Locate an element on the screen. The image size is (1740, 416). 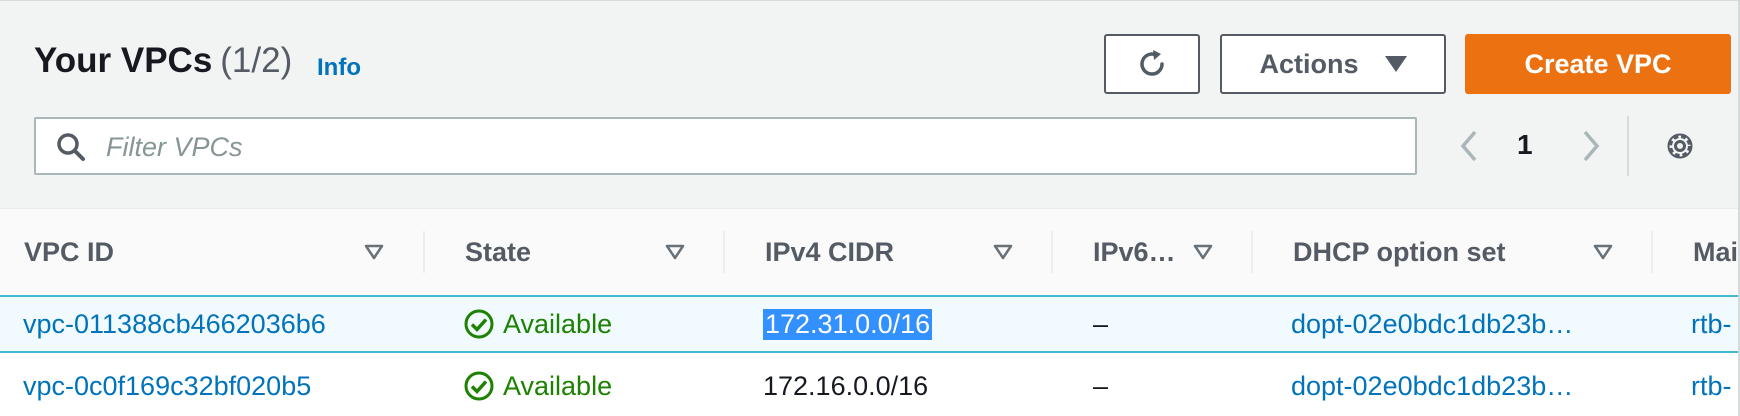
chevron-right-icon is located at coordinates (1590, 146).